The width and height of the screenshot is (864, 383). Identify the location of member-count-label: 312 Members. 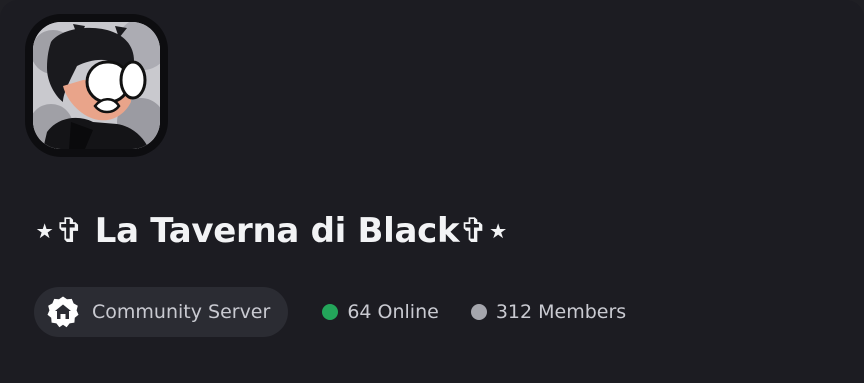
(561, 312).